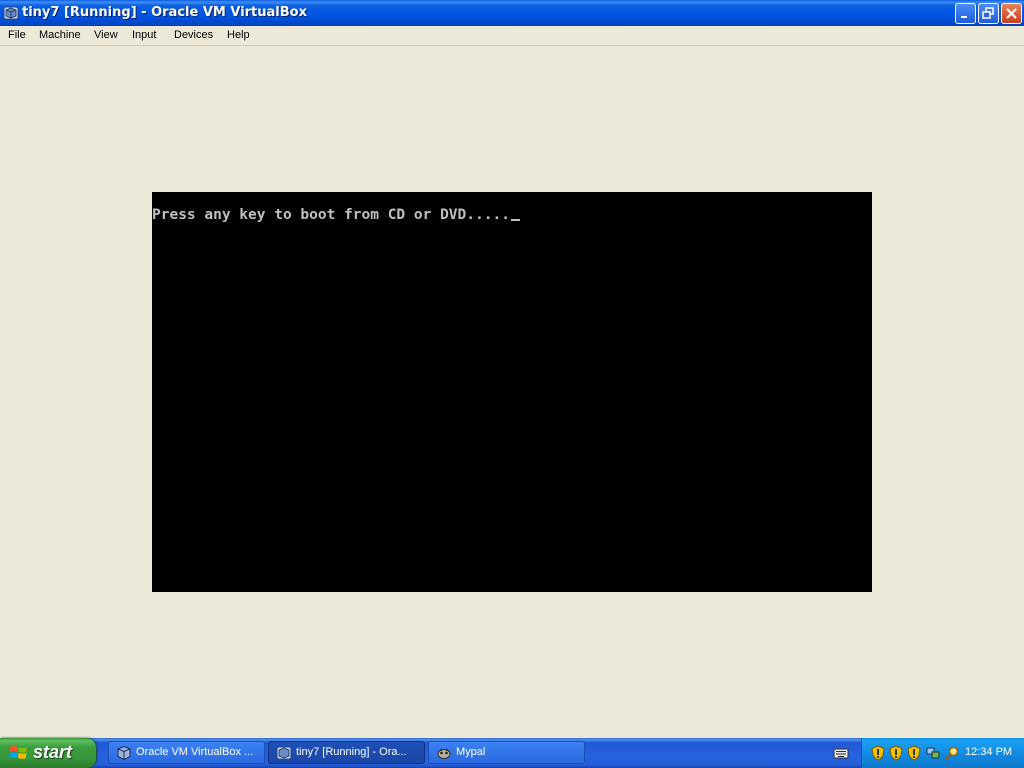 Image resolution: width=1024 pixels, height=768 pixels. I want to click on minimize-icon, so click(964, 17).